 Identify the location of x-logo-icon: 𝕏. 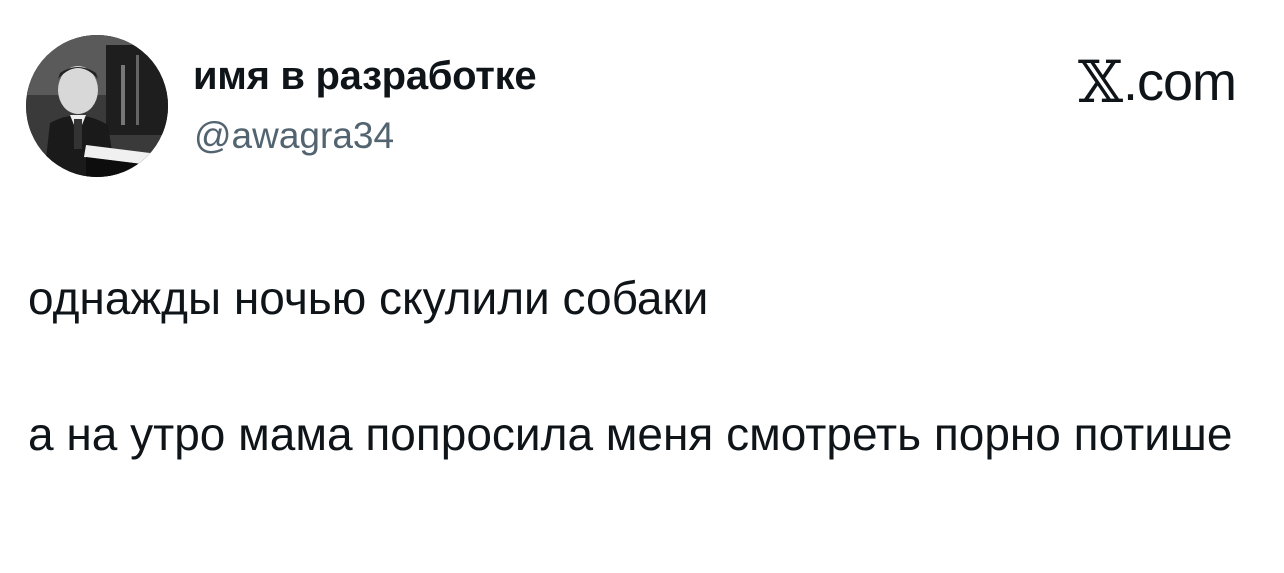
(1100, 82).